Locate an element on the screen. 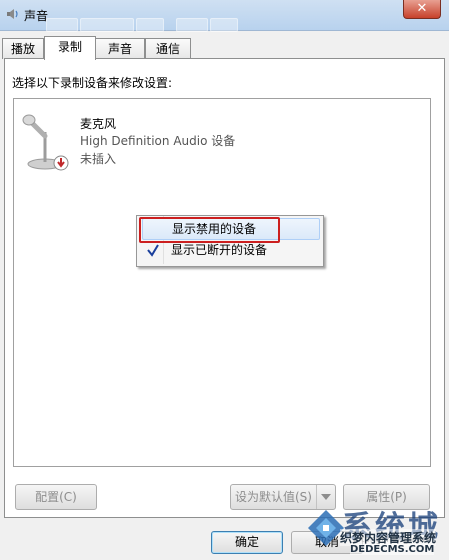 The width and height of the screenshot is (449, 560). ok-button: 确定 is located at coordinates (247, 542).